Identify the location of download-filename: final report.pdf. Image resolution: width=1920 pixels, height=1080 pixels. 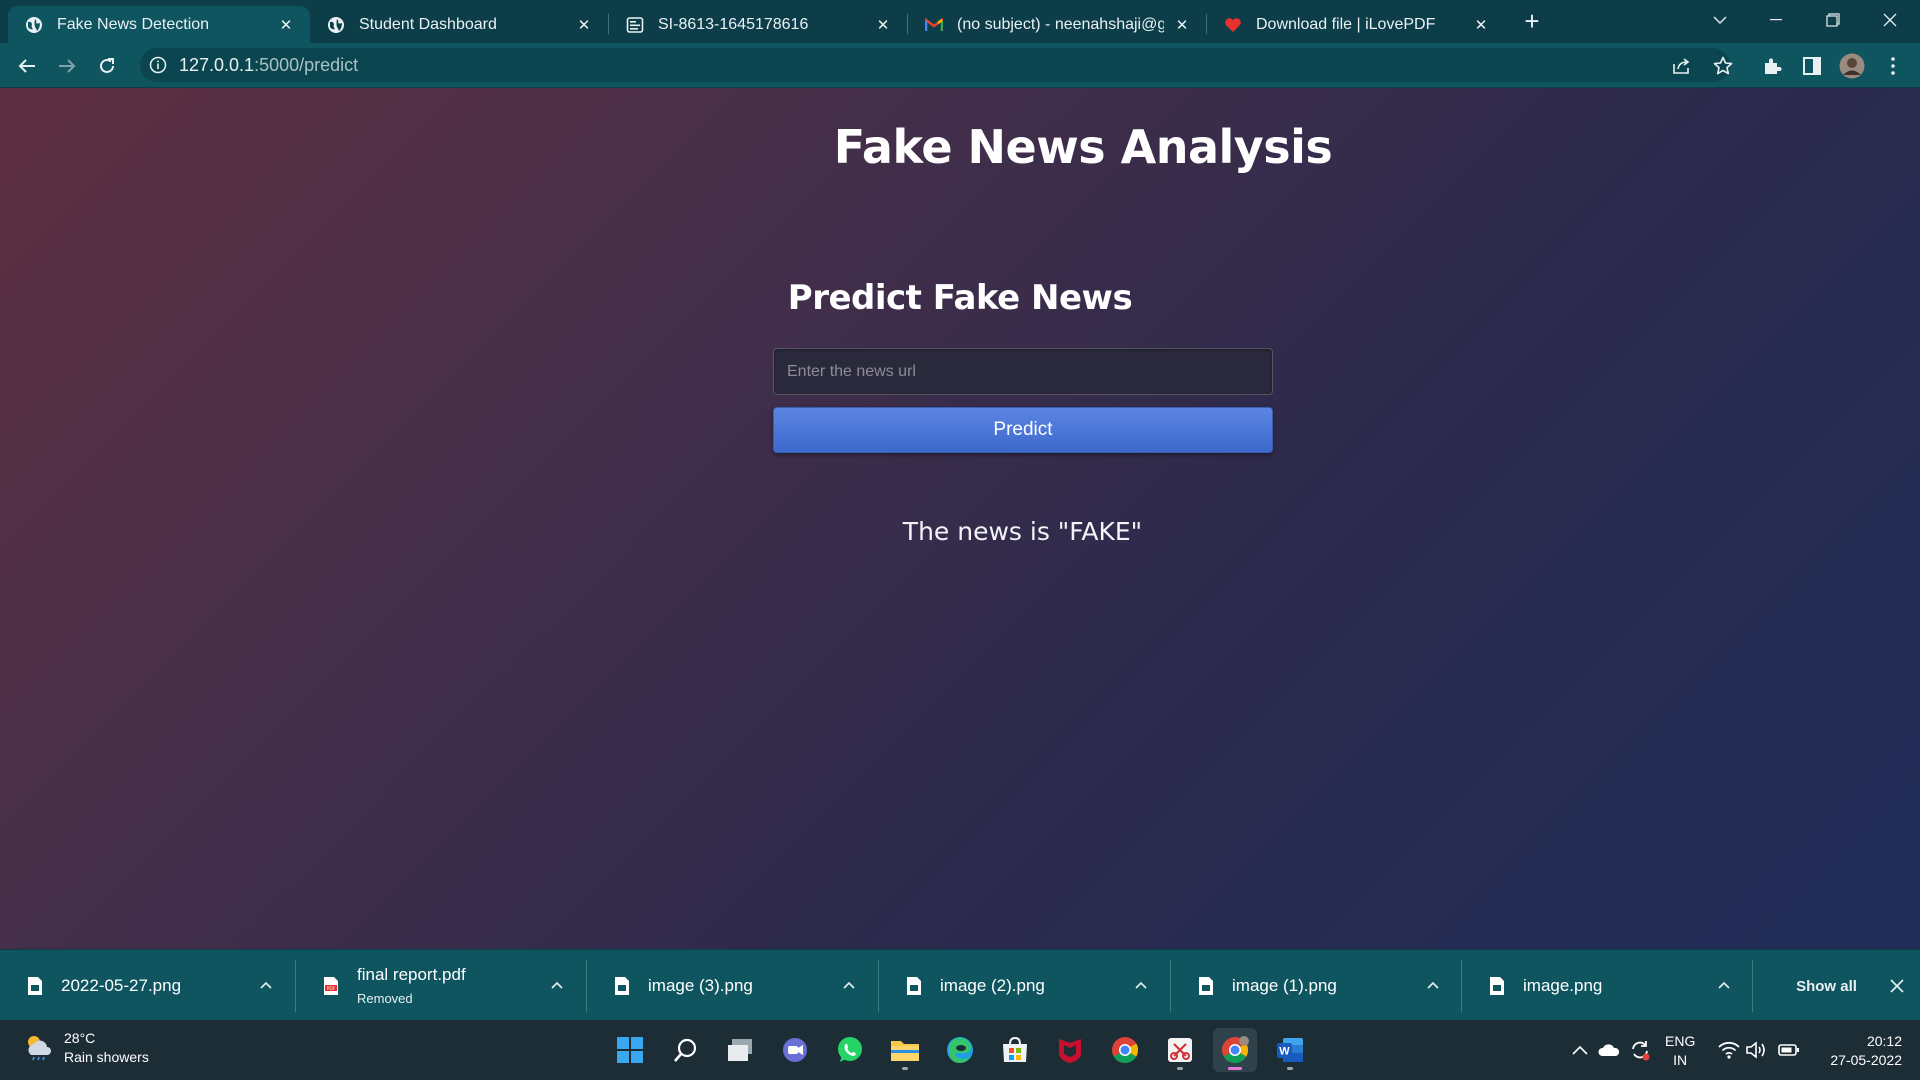
(411, 974).